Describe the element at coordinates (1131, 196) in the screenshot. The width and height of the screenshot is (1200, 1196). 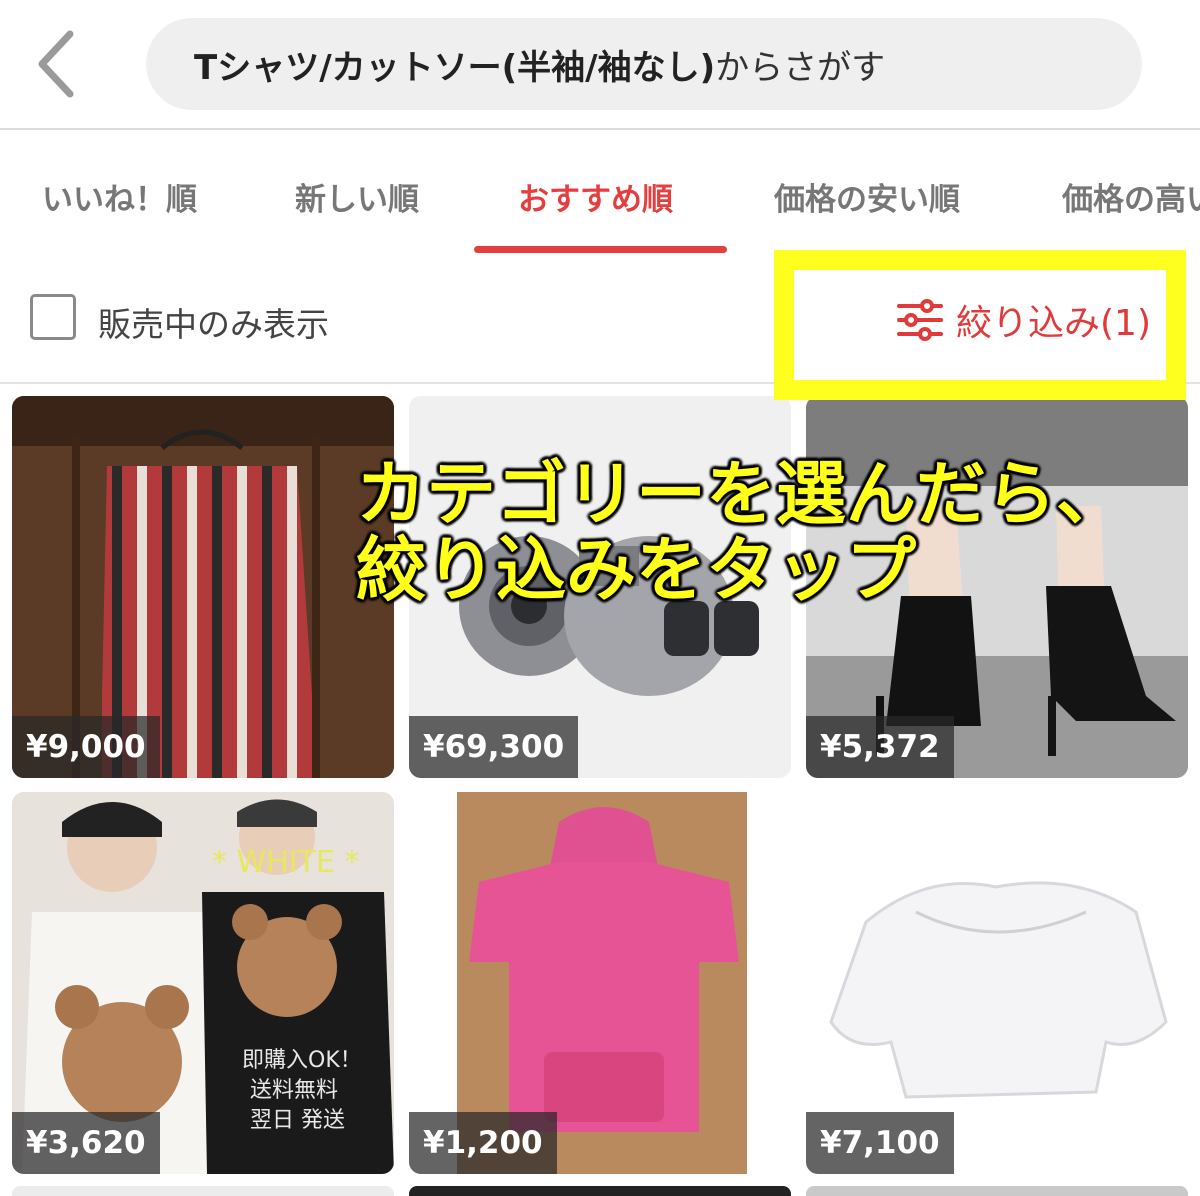
I see `tab-price-high: 価格の高い順` at that location.